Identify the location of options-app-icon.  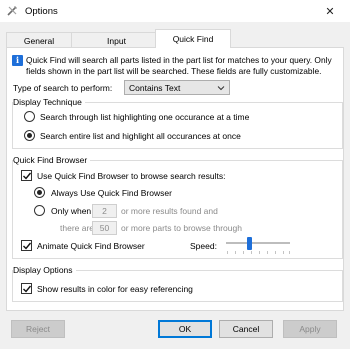
(12, 11).